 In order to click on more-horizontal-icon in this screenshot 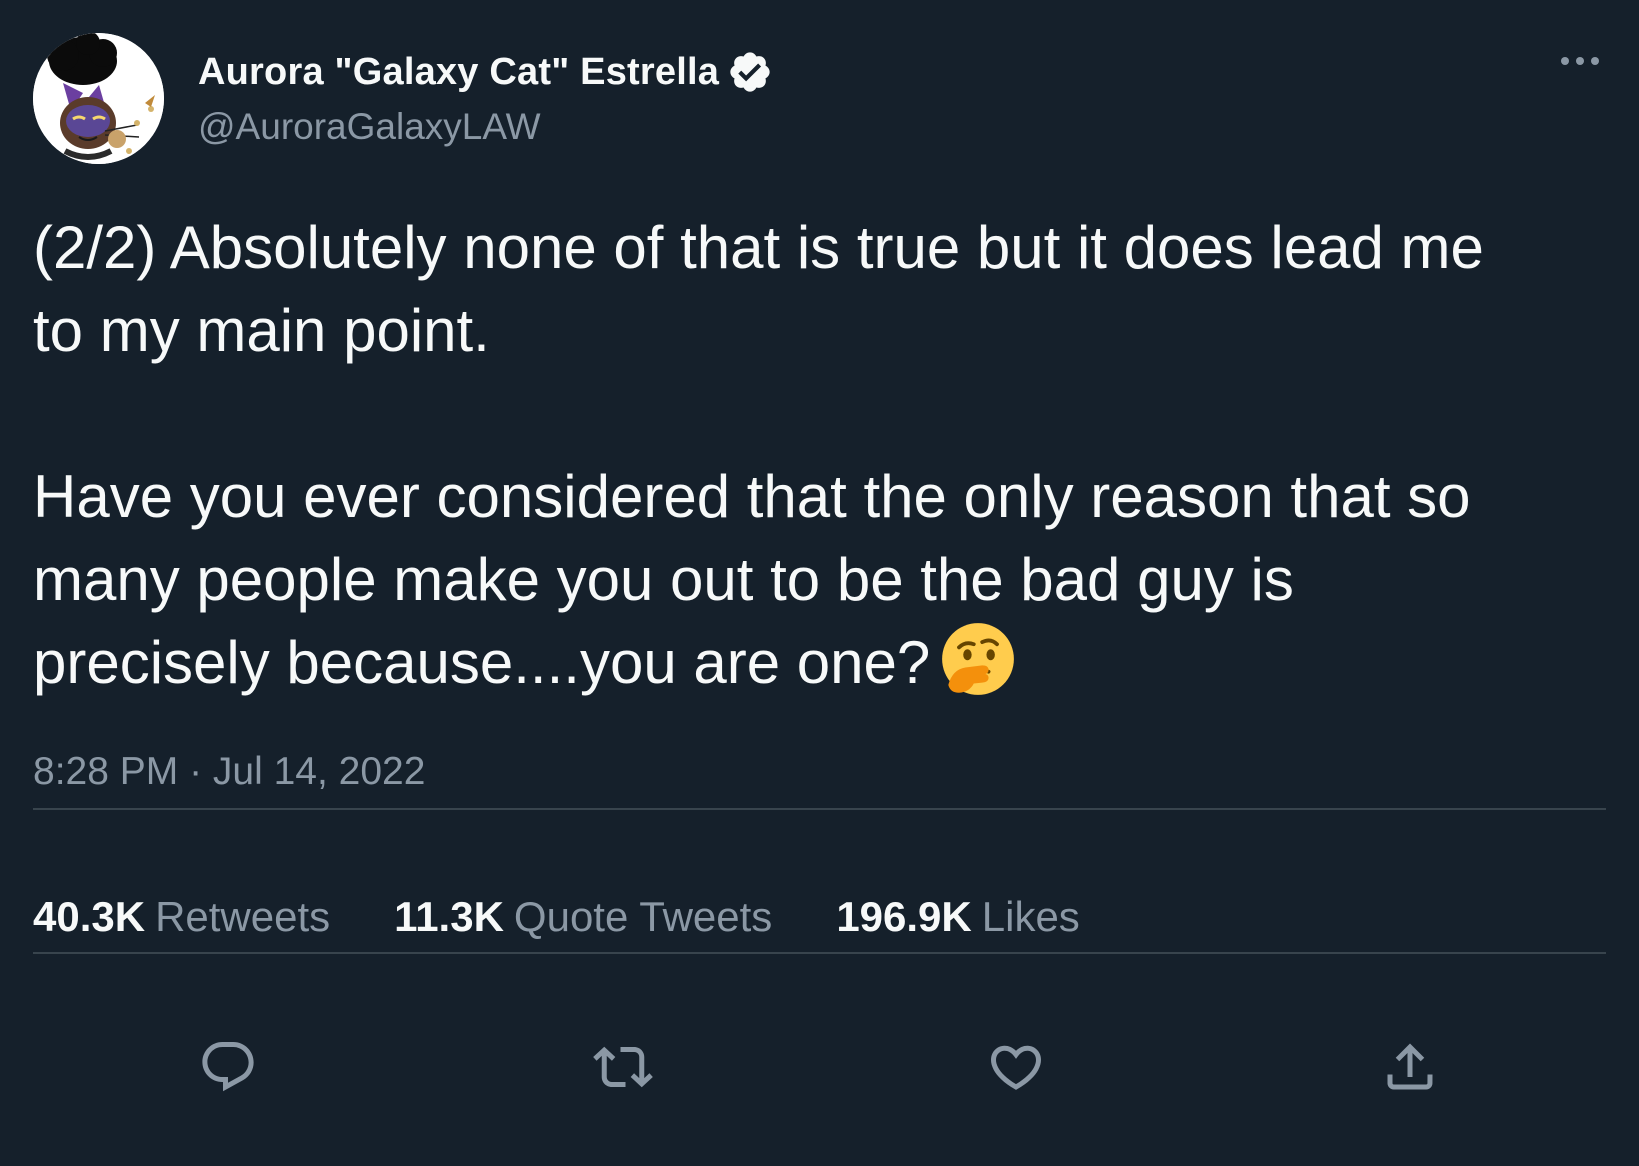, I will do `click(1565, 61)`.